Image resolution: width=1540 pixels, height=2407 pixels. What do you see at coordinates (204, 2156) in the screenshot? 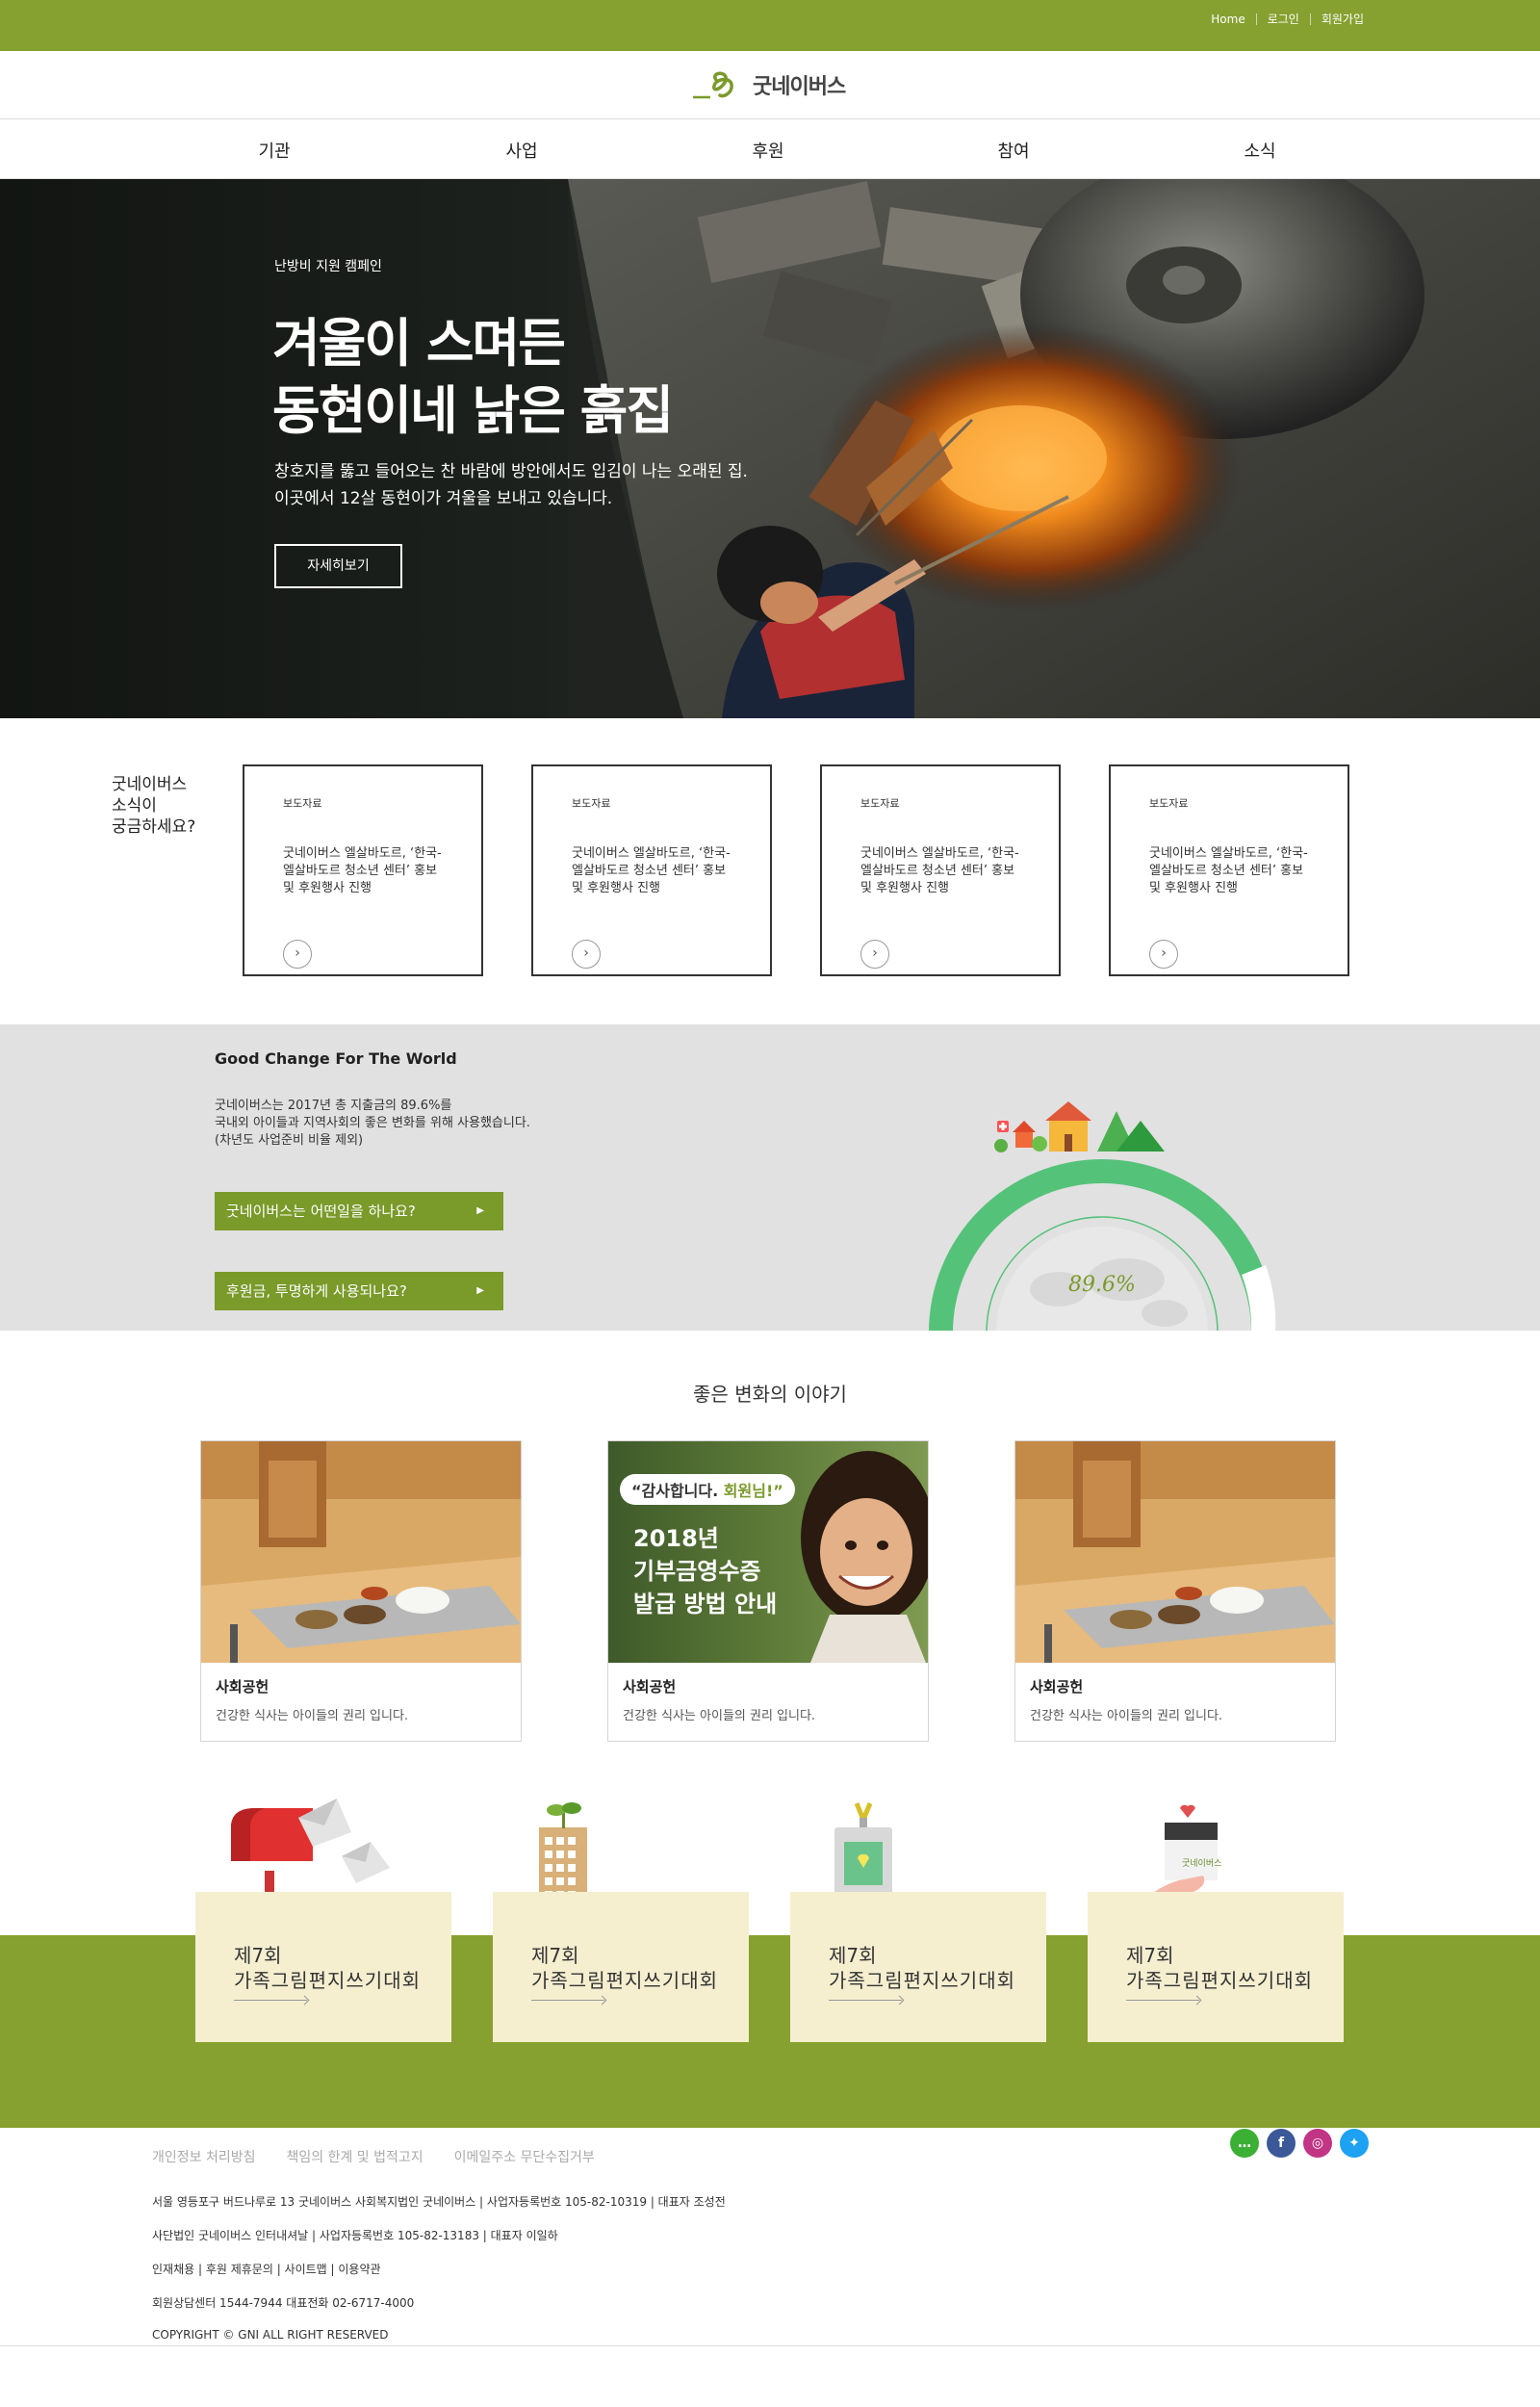
I see `privacy-policy-link: 개인정보 처리방침` at bounding box center [204, 2156].